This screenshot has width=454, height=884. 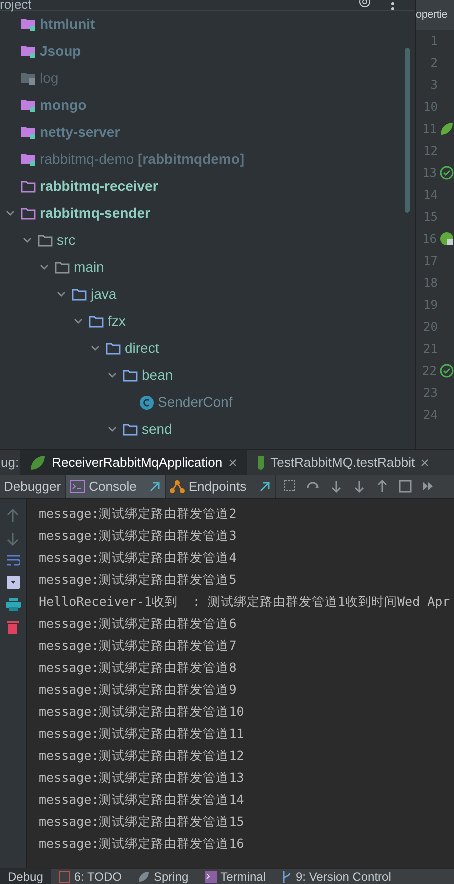 I want to click on target-icon, so click(x=365, y=5).